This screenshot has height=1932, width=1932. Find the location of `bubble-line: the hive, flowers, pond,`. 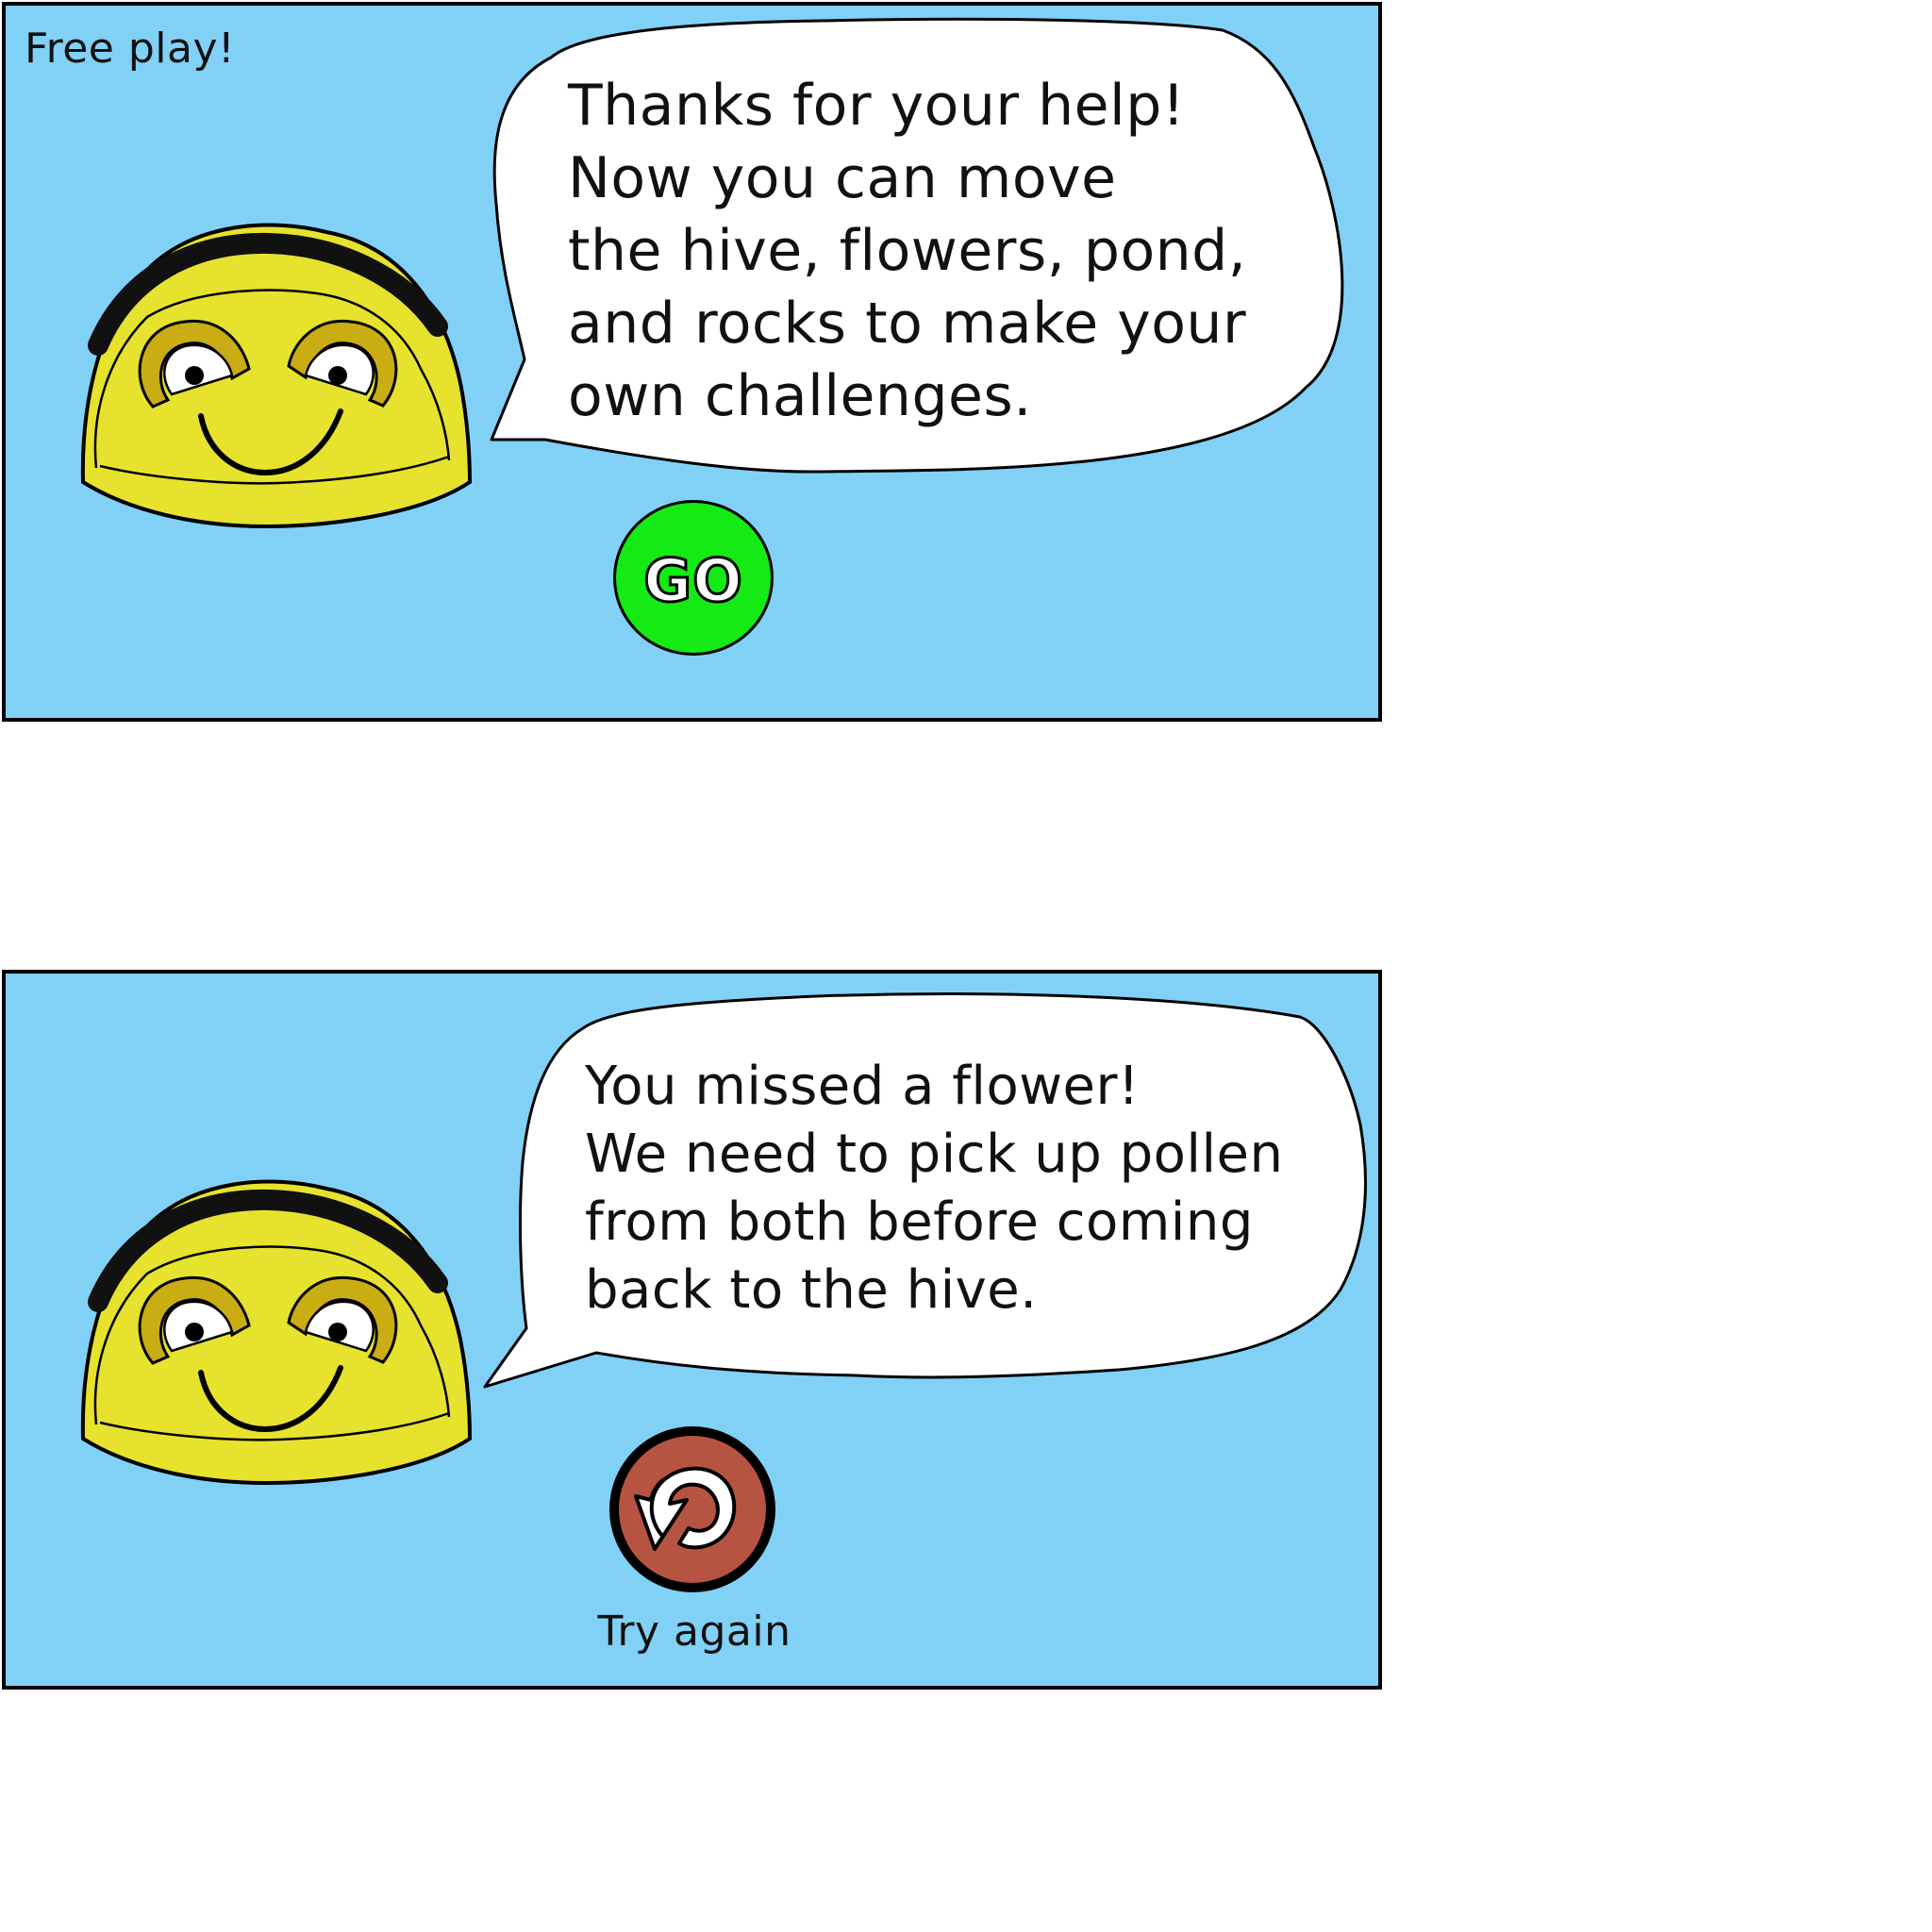

bubble-line: the hive, flowers, pond, is located at coordinates (908, 251).